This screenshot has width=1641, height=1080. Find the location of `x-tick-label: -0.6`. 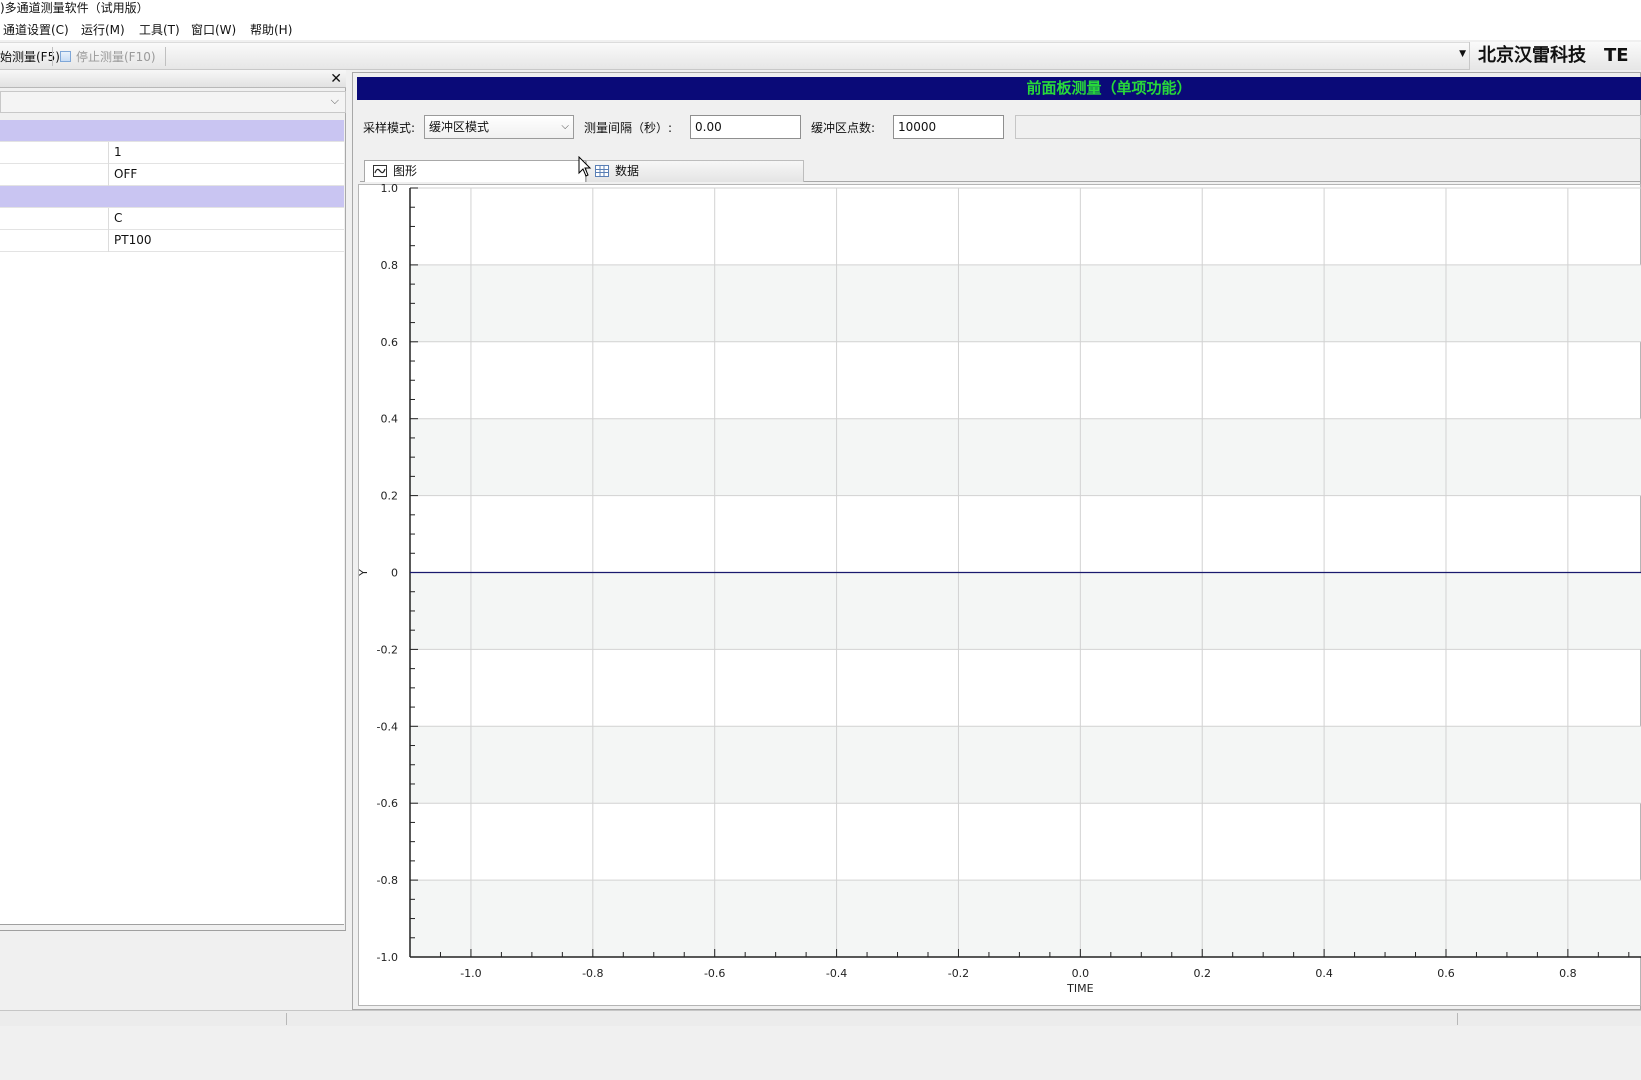

x-tick-label: -0.6 is located at coordinates (714, 973).